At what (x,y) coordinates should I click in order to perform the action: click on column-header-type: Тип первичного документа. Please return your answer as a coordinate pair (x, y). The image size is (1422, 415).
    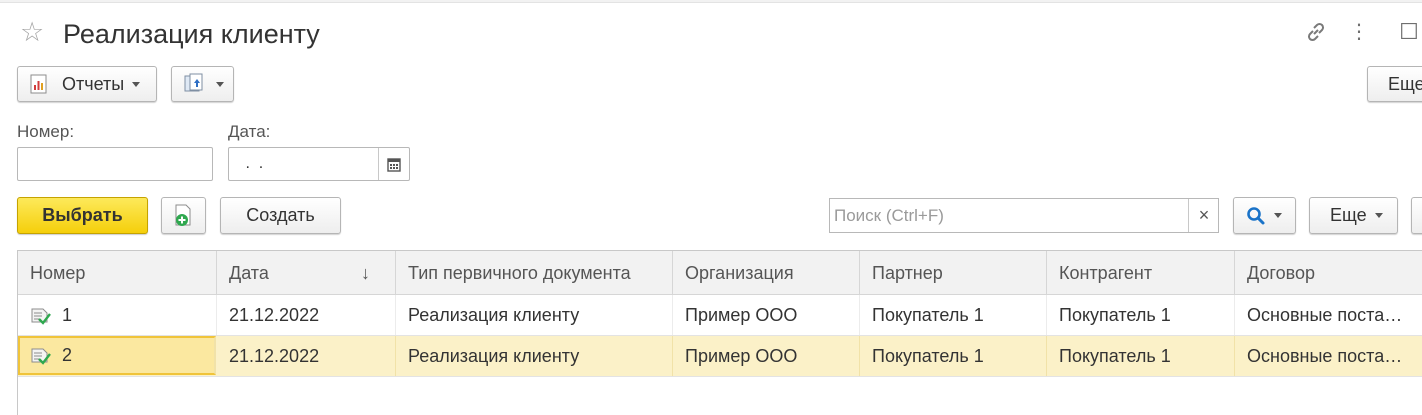
    Looking at the image, I should click on (534, 273).